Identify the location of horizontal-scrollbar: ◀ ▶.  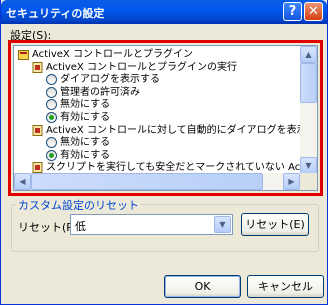
(157, 181).